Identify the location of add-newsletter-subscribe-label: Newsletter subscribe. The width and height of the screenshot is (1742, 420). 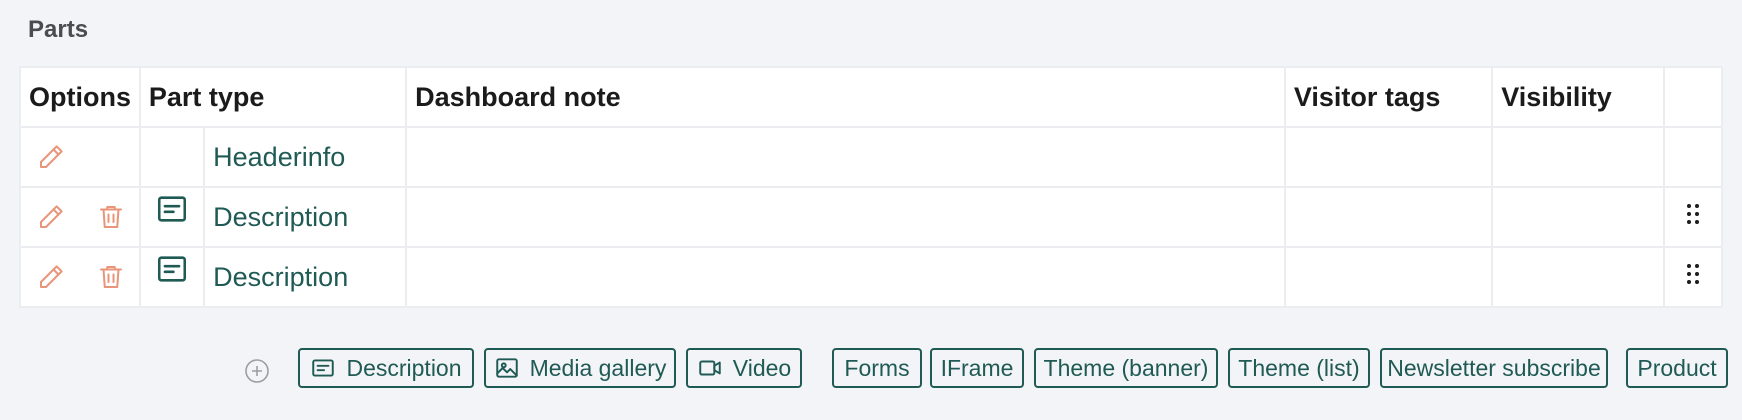
(1494, 367).